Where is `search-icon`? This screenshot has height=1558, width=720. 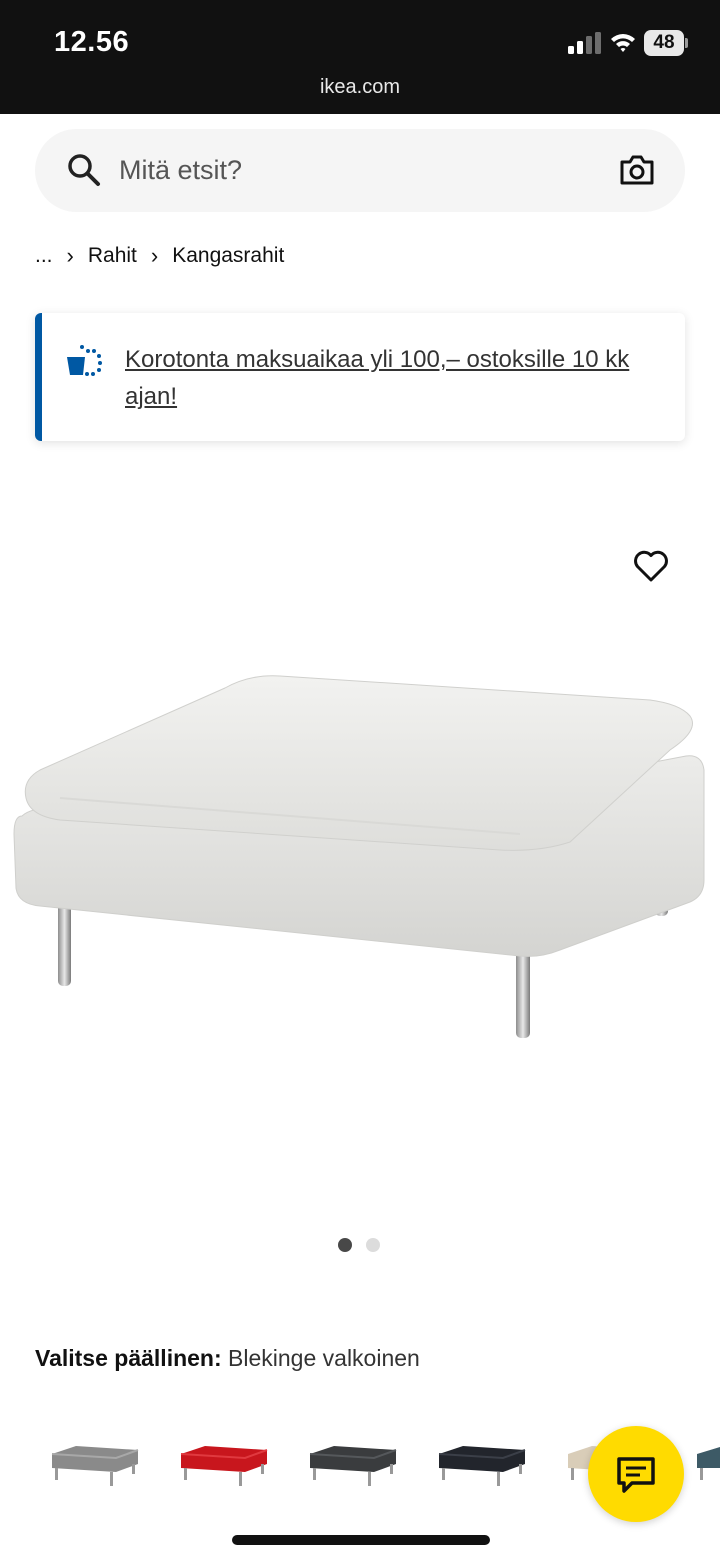 search-icon is located at coordinates (84, 170).